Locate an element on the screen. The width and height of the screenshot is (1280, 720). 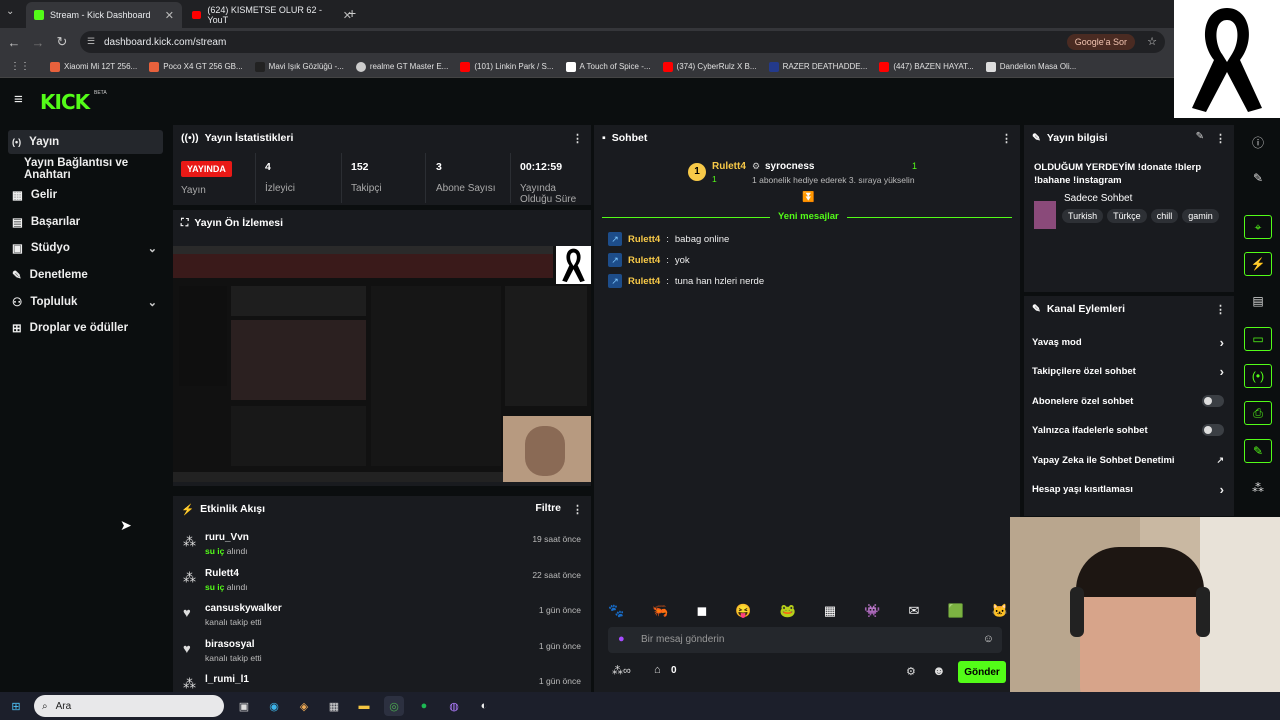
copilot-icon: ◈ is located at coordinates (304, 706).